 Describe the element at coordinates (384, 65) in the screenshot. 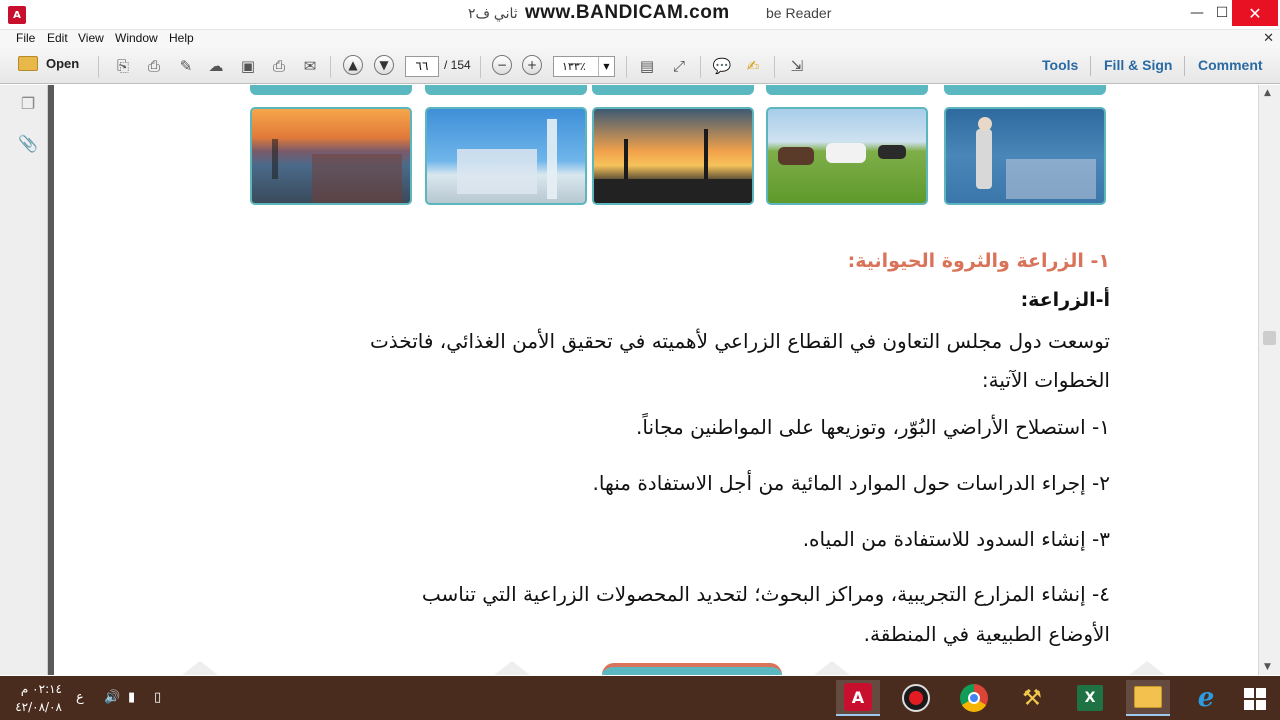

I see `next-page-button: ▼` at that location.